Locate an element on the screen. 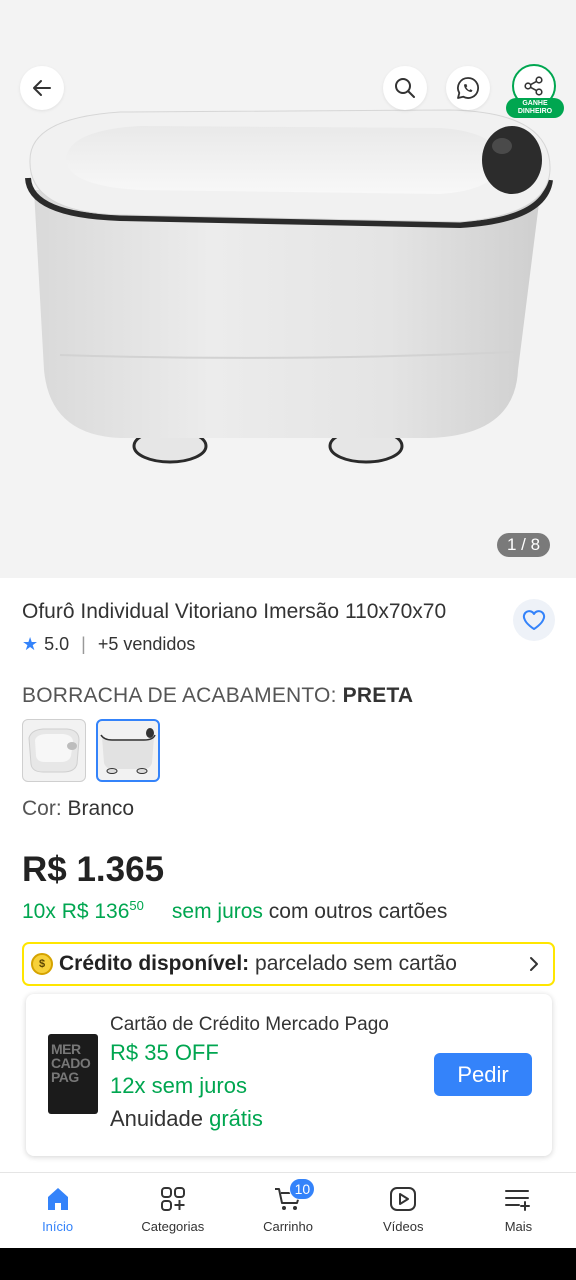 The height and width of the screenshot is (1280, 576). card-text-line: PAG is located at coordinates (65, 1077).